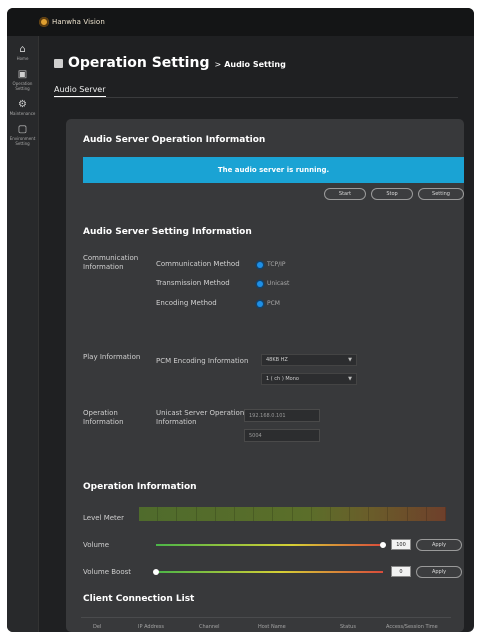  Describe the element at coordinates (345, 194) in the screenshot. I see `start-button: Start` at that location.